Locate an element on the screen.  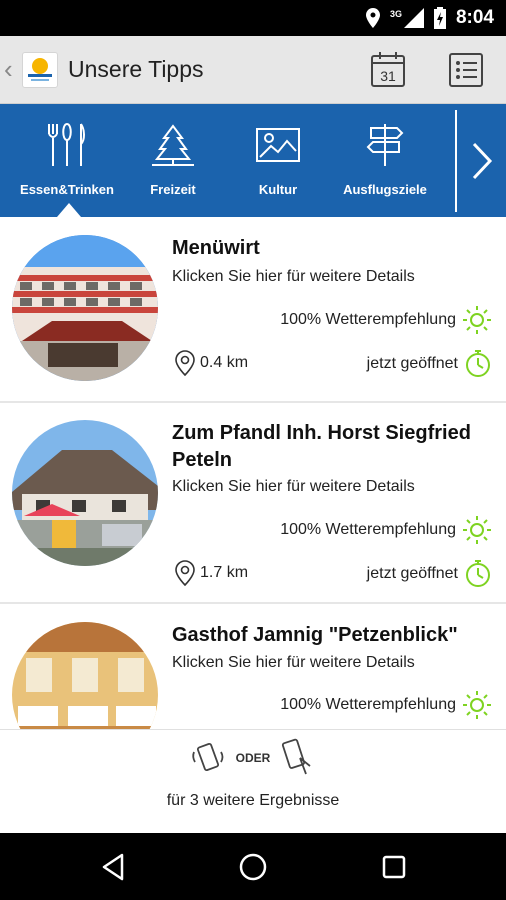
location-icon is located at coordinates (372, 18).